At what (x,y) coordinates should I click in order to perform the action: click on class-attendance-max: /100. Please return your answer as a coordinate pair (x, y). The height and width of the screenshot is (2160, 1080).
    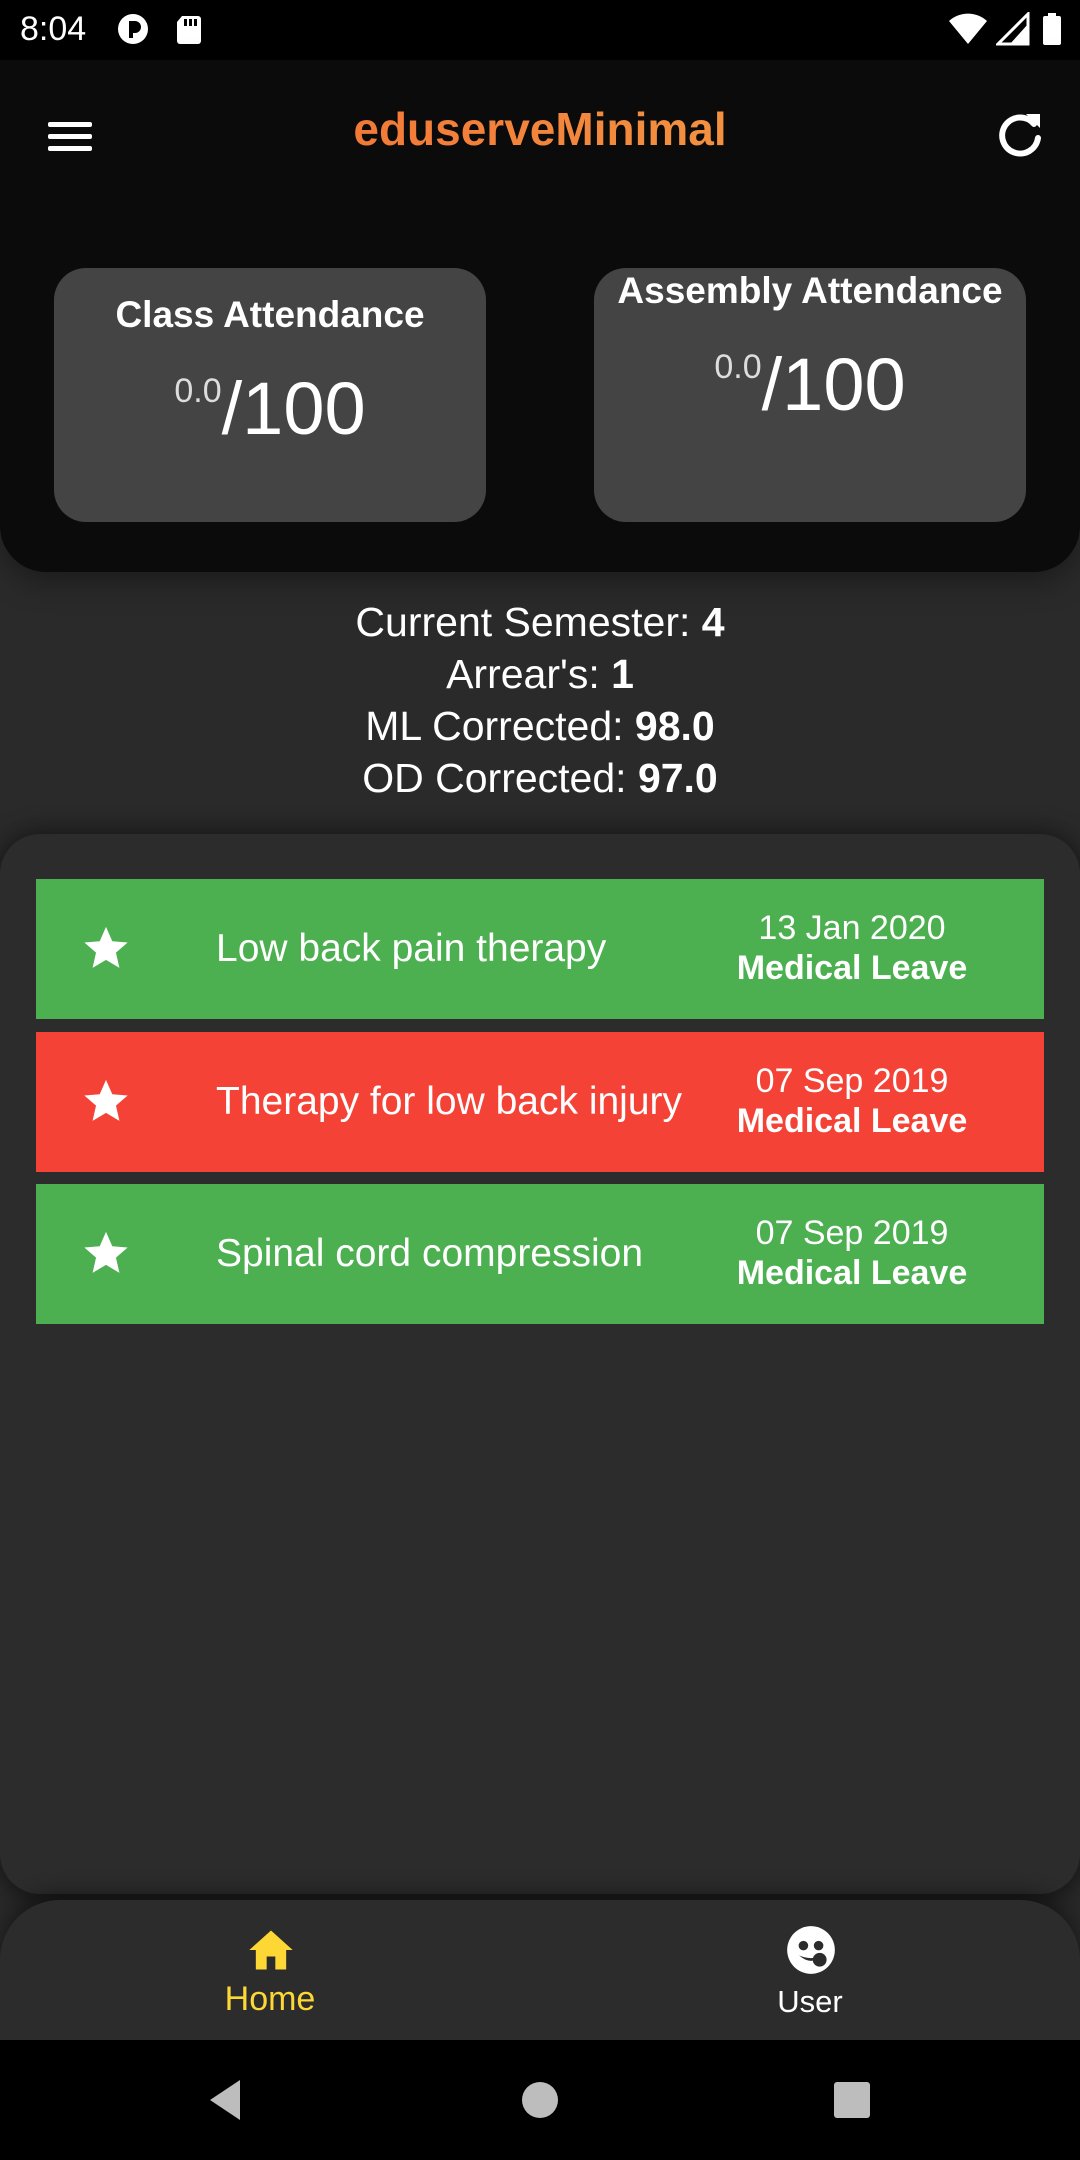
    Looking at the image, I should click on (293, 408).